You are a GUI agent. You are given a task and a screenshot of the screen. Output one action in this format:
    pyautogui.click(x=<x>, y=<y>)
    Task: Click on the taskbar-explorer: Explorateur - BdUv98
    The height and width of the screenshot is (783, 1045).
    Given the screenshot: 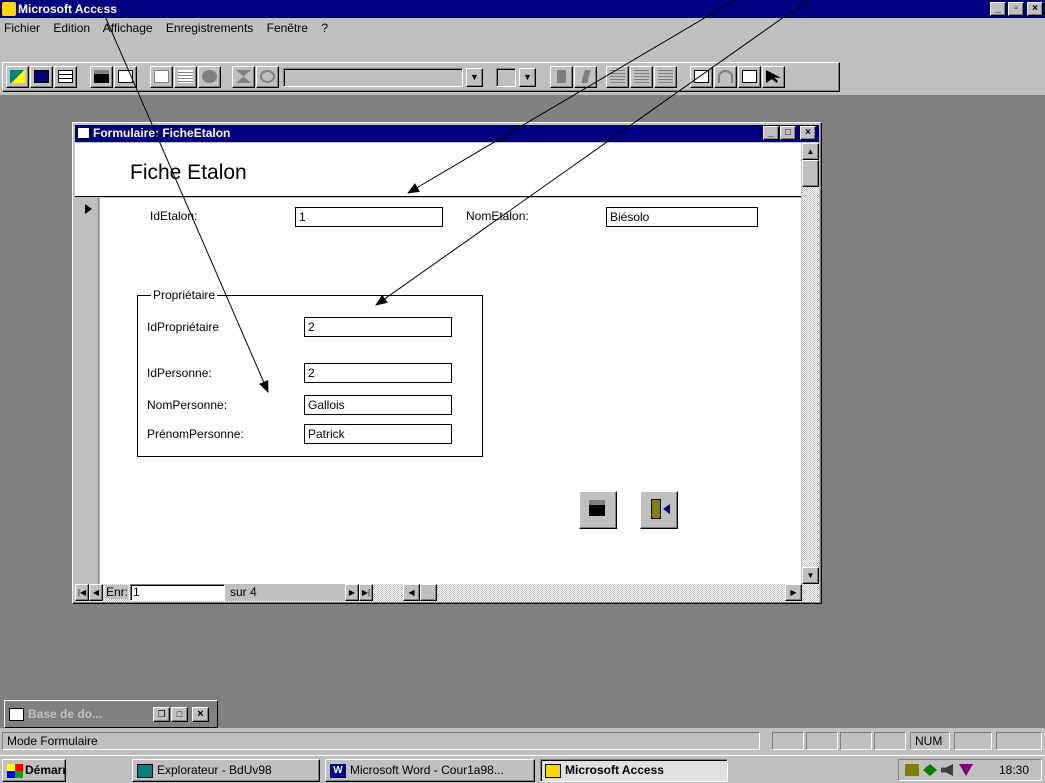 What is the action you would take?
    pyautogui.click(x=226, y=770)
    